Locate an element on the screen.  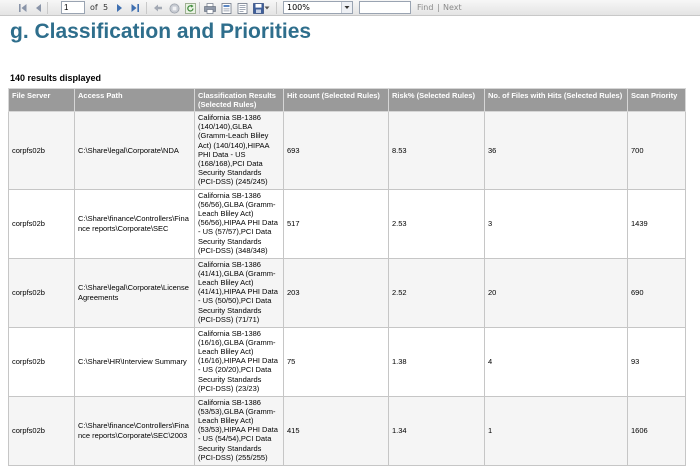
cell-access-path: C:\Share\HR\Interview Summary is located at coordinates (134, 361).